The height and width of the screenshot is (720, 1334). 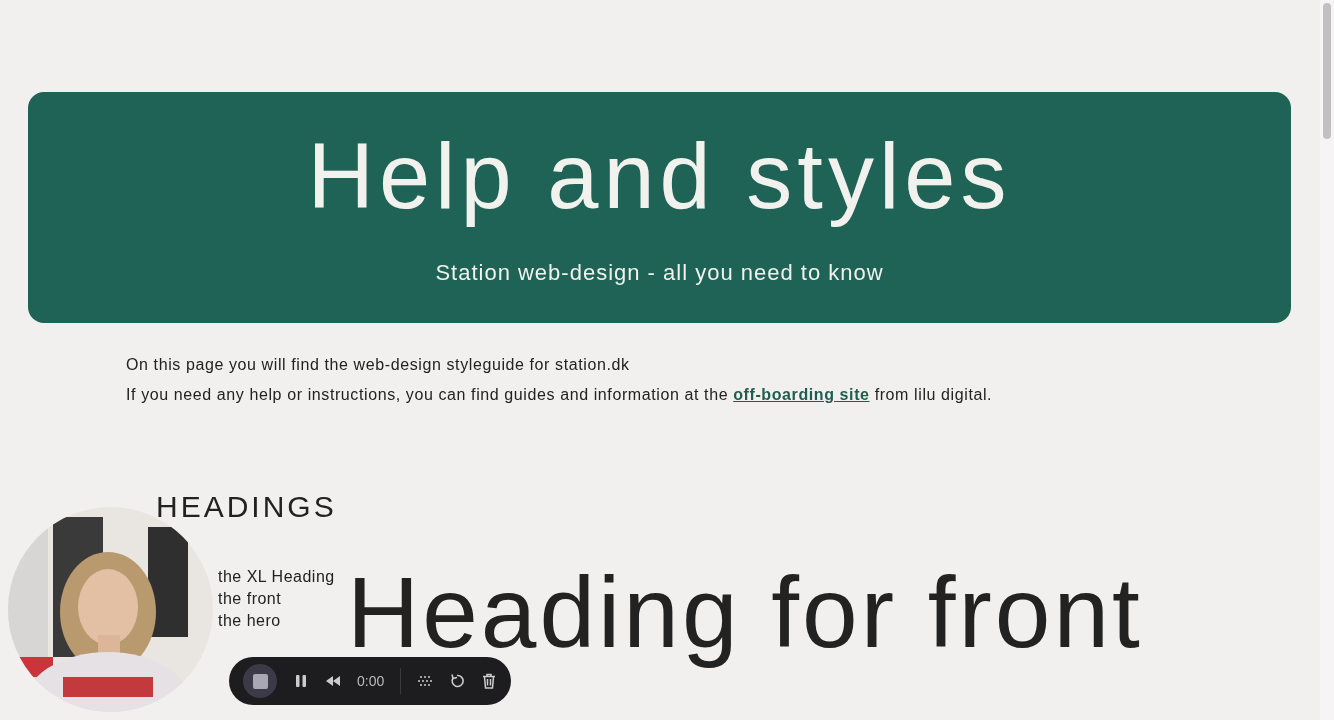 I want to click on recording-time: 0:00, so click(x=371, y=681).